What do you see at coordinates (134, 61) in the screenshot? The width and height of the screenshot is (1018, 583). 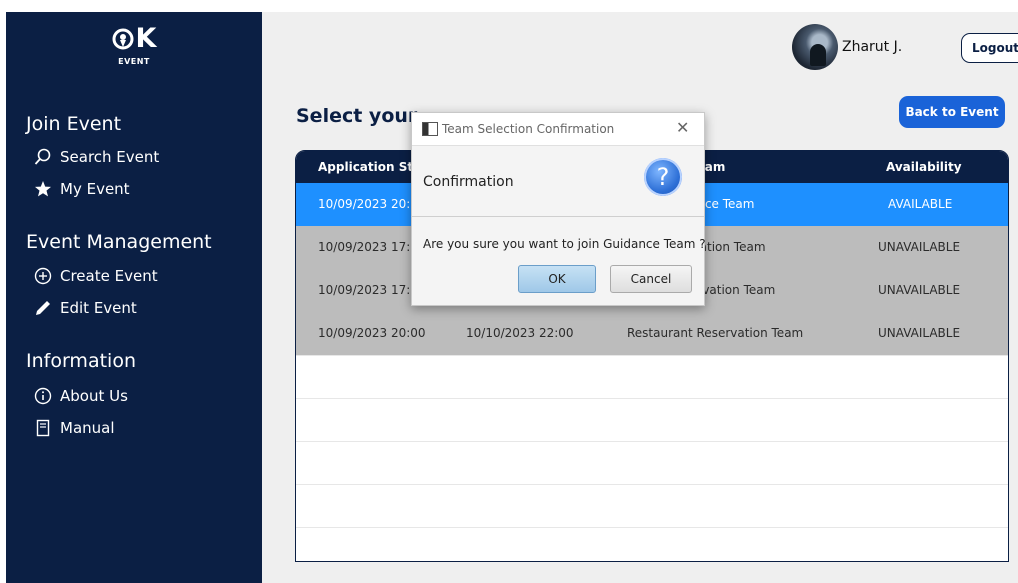 I see `logo-subtitle: EVENT` at bounding box center [134, 61].